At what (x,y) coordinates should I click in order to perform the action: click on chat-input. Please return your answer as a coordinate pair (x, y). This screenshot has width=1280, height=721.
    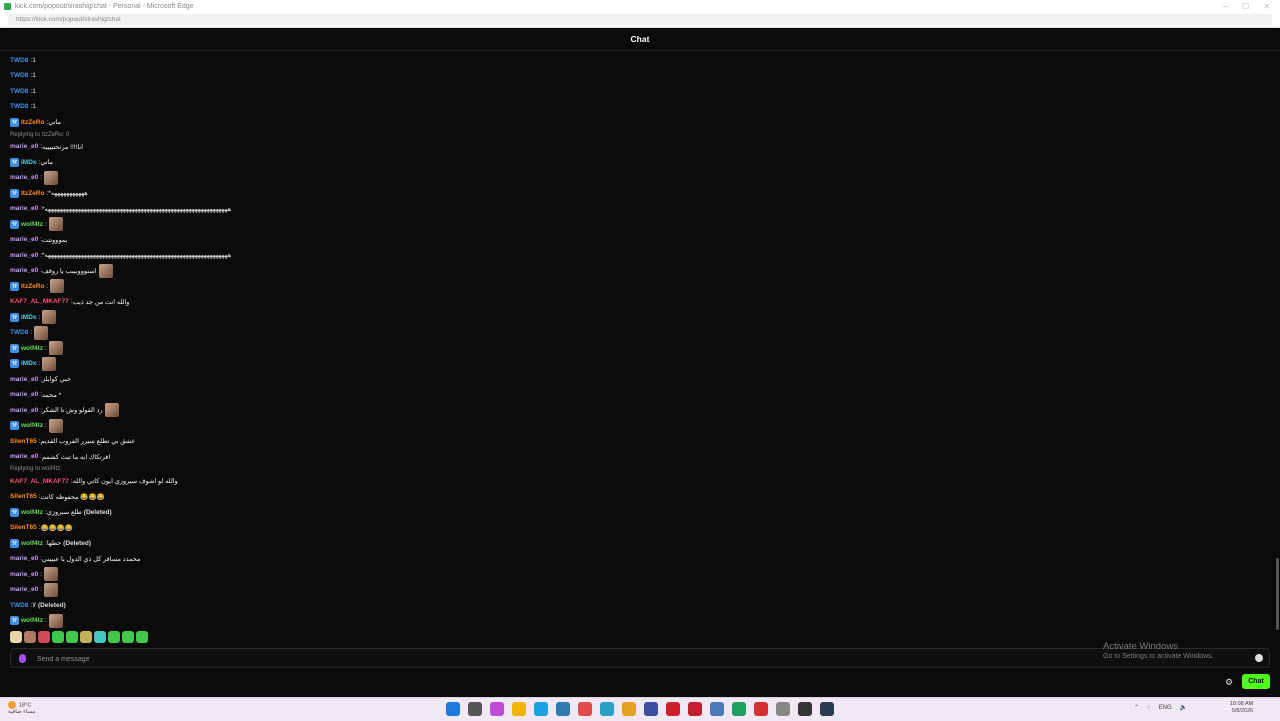
    Looking at the image, I should click on (637, 659).